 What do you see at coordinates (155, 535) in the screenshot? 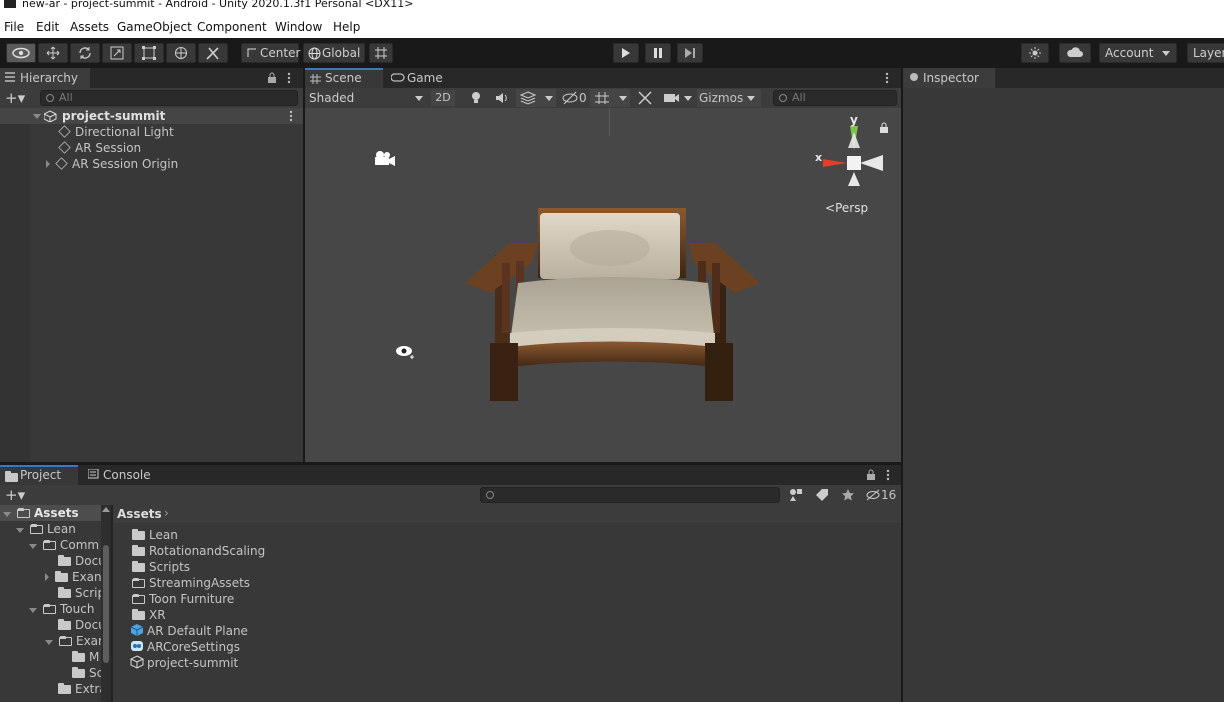
I see `asset-folder-lean: Lean` at bounding box center [155, 535].